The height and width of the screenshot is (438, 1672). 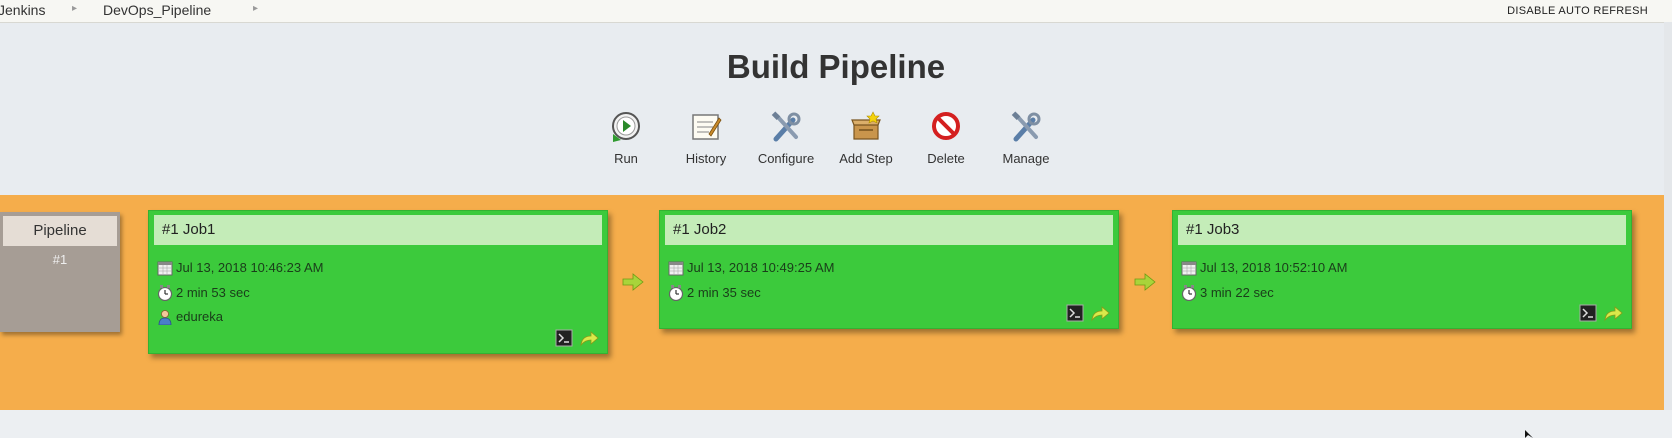 What do you see at coordinates (626, 127) in the screenshot?
I see `run-icon` at bounding box center [626, 127].